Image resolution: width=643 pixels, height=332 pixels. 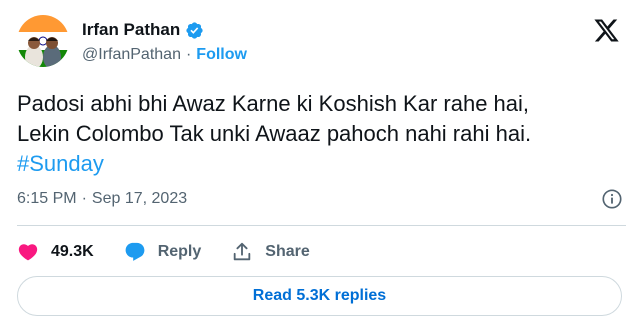 I want to click on action-bar: 49.3K Reply Share, so click(x=178, y=252).